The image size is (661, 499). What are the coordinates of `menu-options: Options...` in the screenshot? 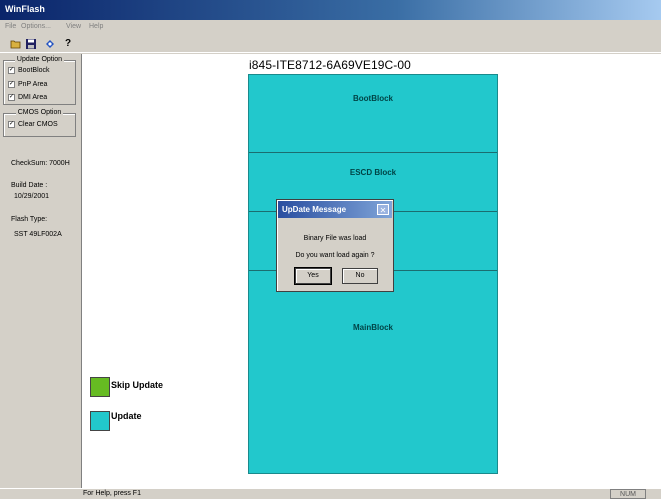 It's located at (36, 26).